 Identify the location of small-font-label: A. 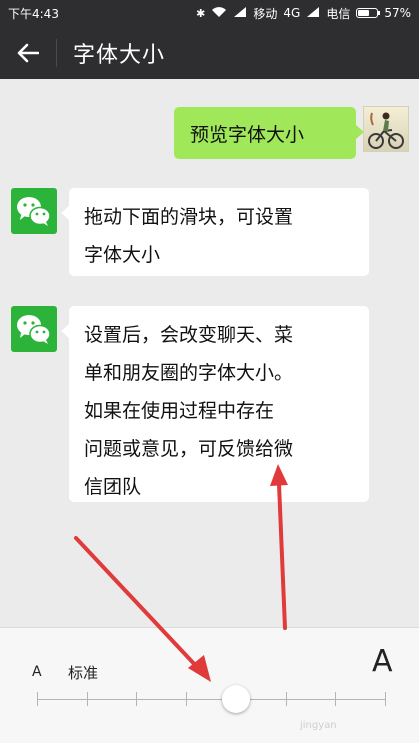
(37, 672).